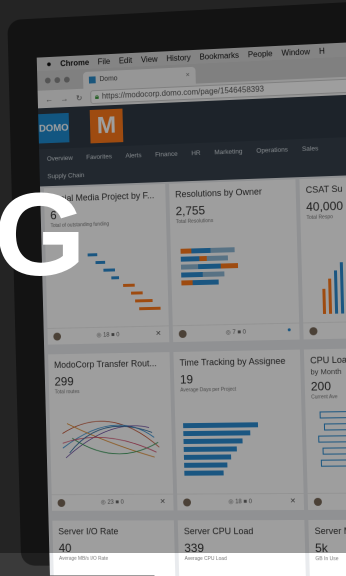  I want to click on card-caption: Total Respo, so click(319, 217).